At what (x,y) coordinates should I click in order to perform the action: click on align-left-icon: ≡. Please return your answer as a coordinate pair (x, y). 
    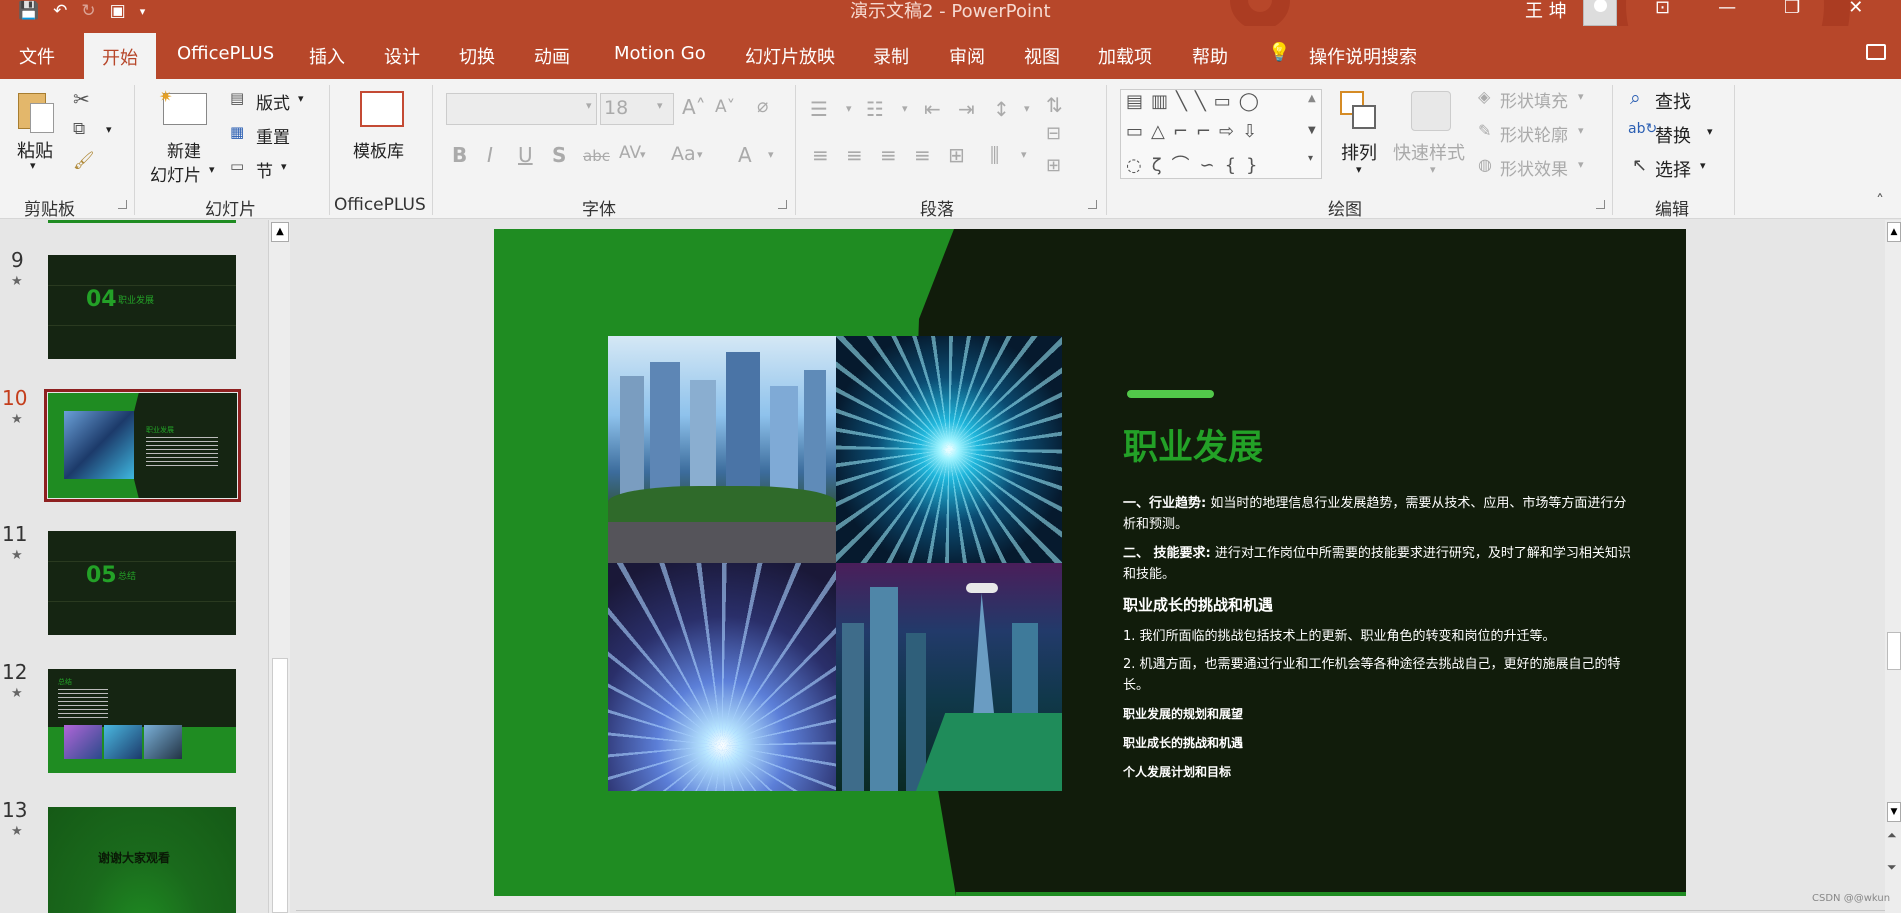
    Looking at the image, I should click on (820, 155).